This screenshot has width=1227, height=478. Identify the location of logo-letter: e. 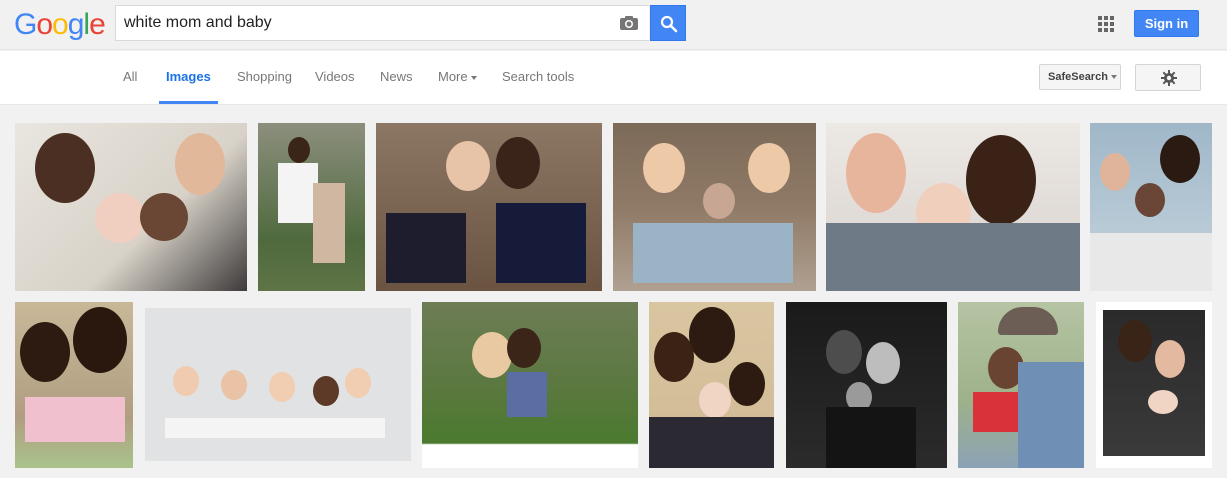
(97, 24).